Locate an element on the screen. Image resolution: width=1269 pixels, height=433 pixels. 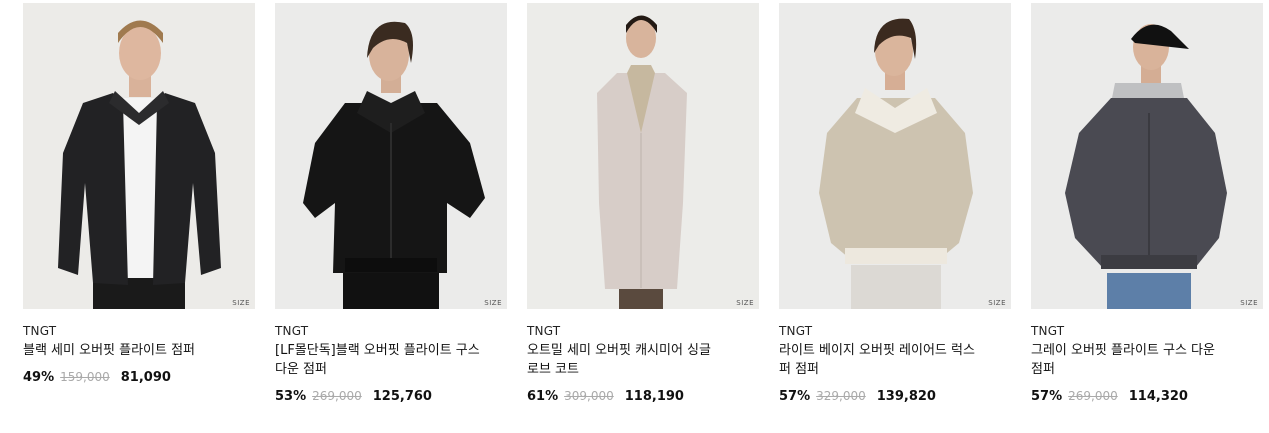
product-name: [LF몰단독]블랙 오버핏 플라이트 구스 다운 점퍼 is located at coordinates (380, 360).